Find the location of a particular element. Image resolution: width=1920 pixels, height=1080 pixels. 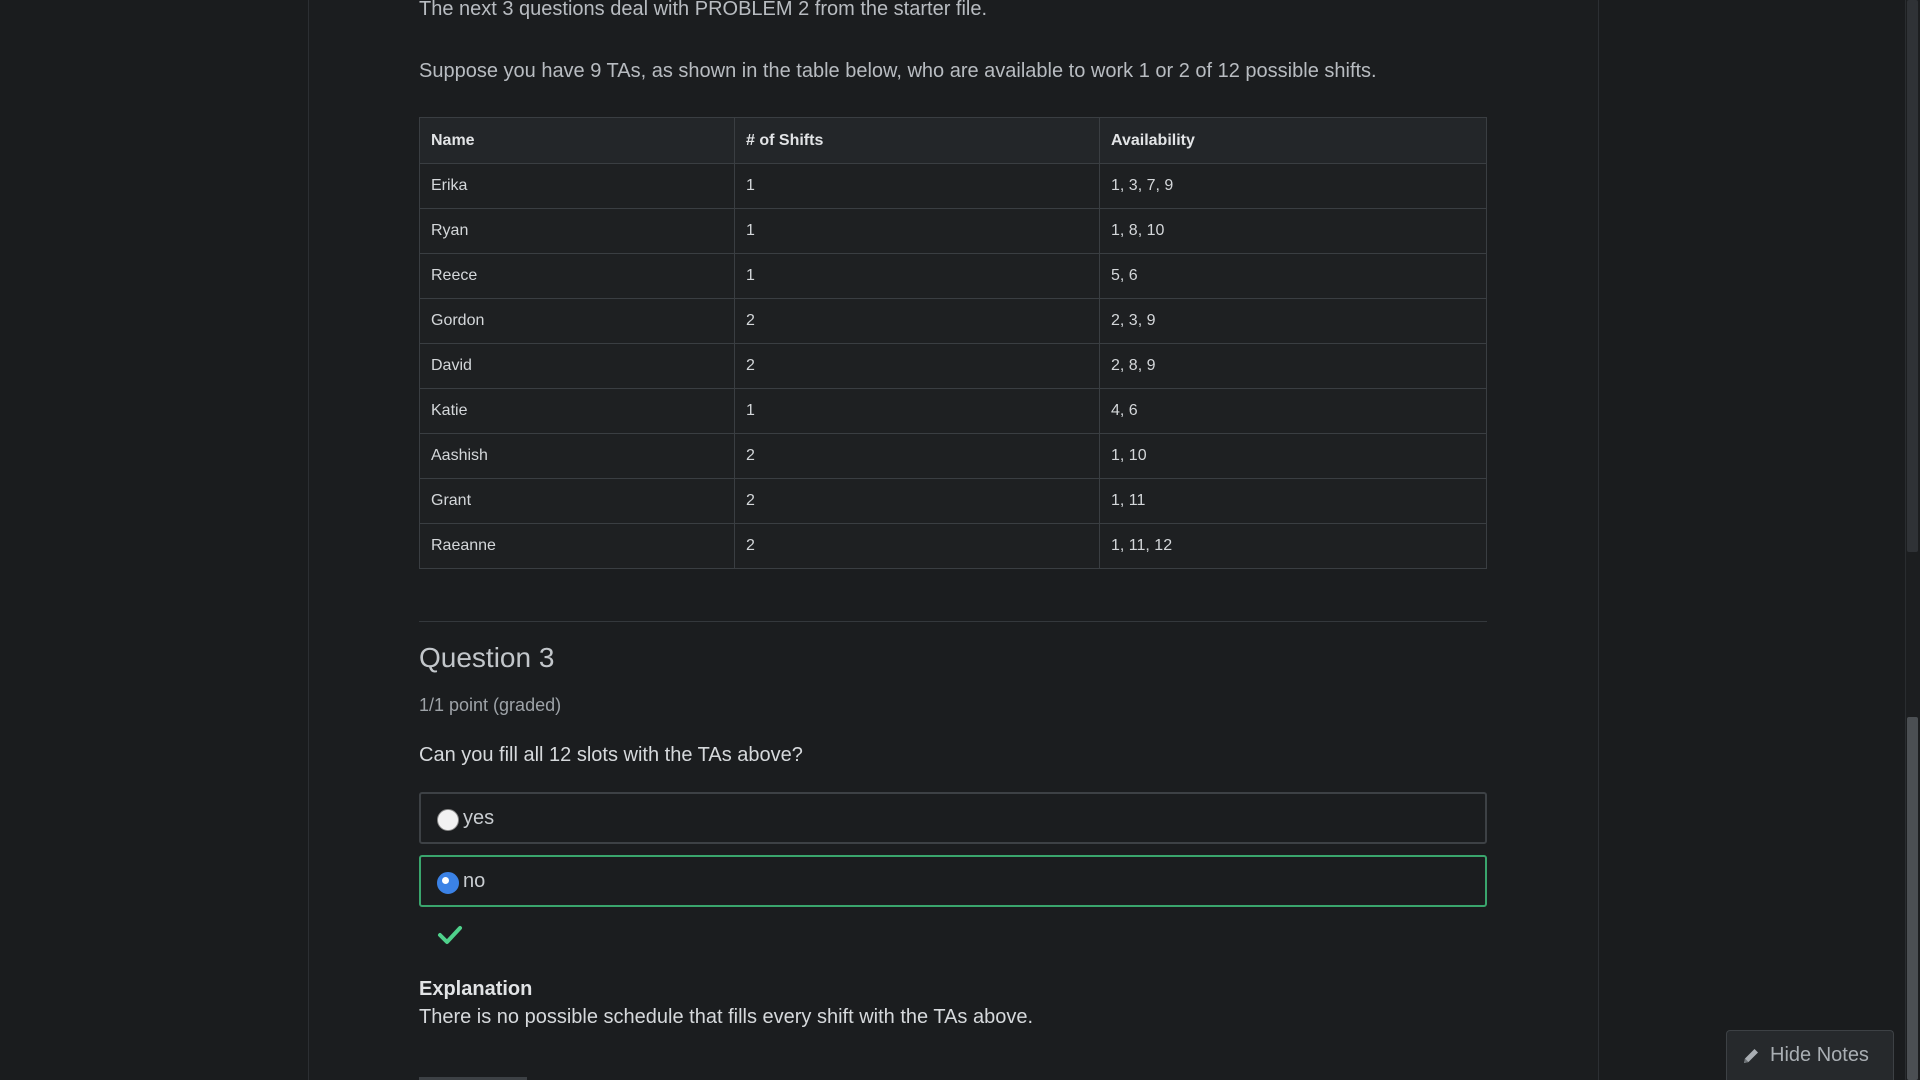

ta-name: Katie is located at coordinates (577, 411).